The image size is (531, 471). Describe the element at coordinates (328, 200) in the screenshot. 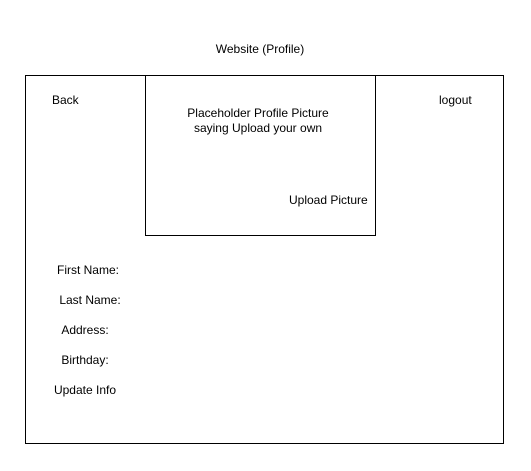

I see `upload-picture-button: Upload Picture` at that location.